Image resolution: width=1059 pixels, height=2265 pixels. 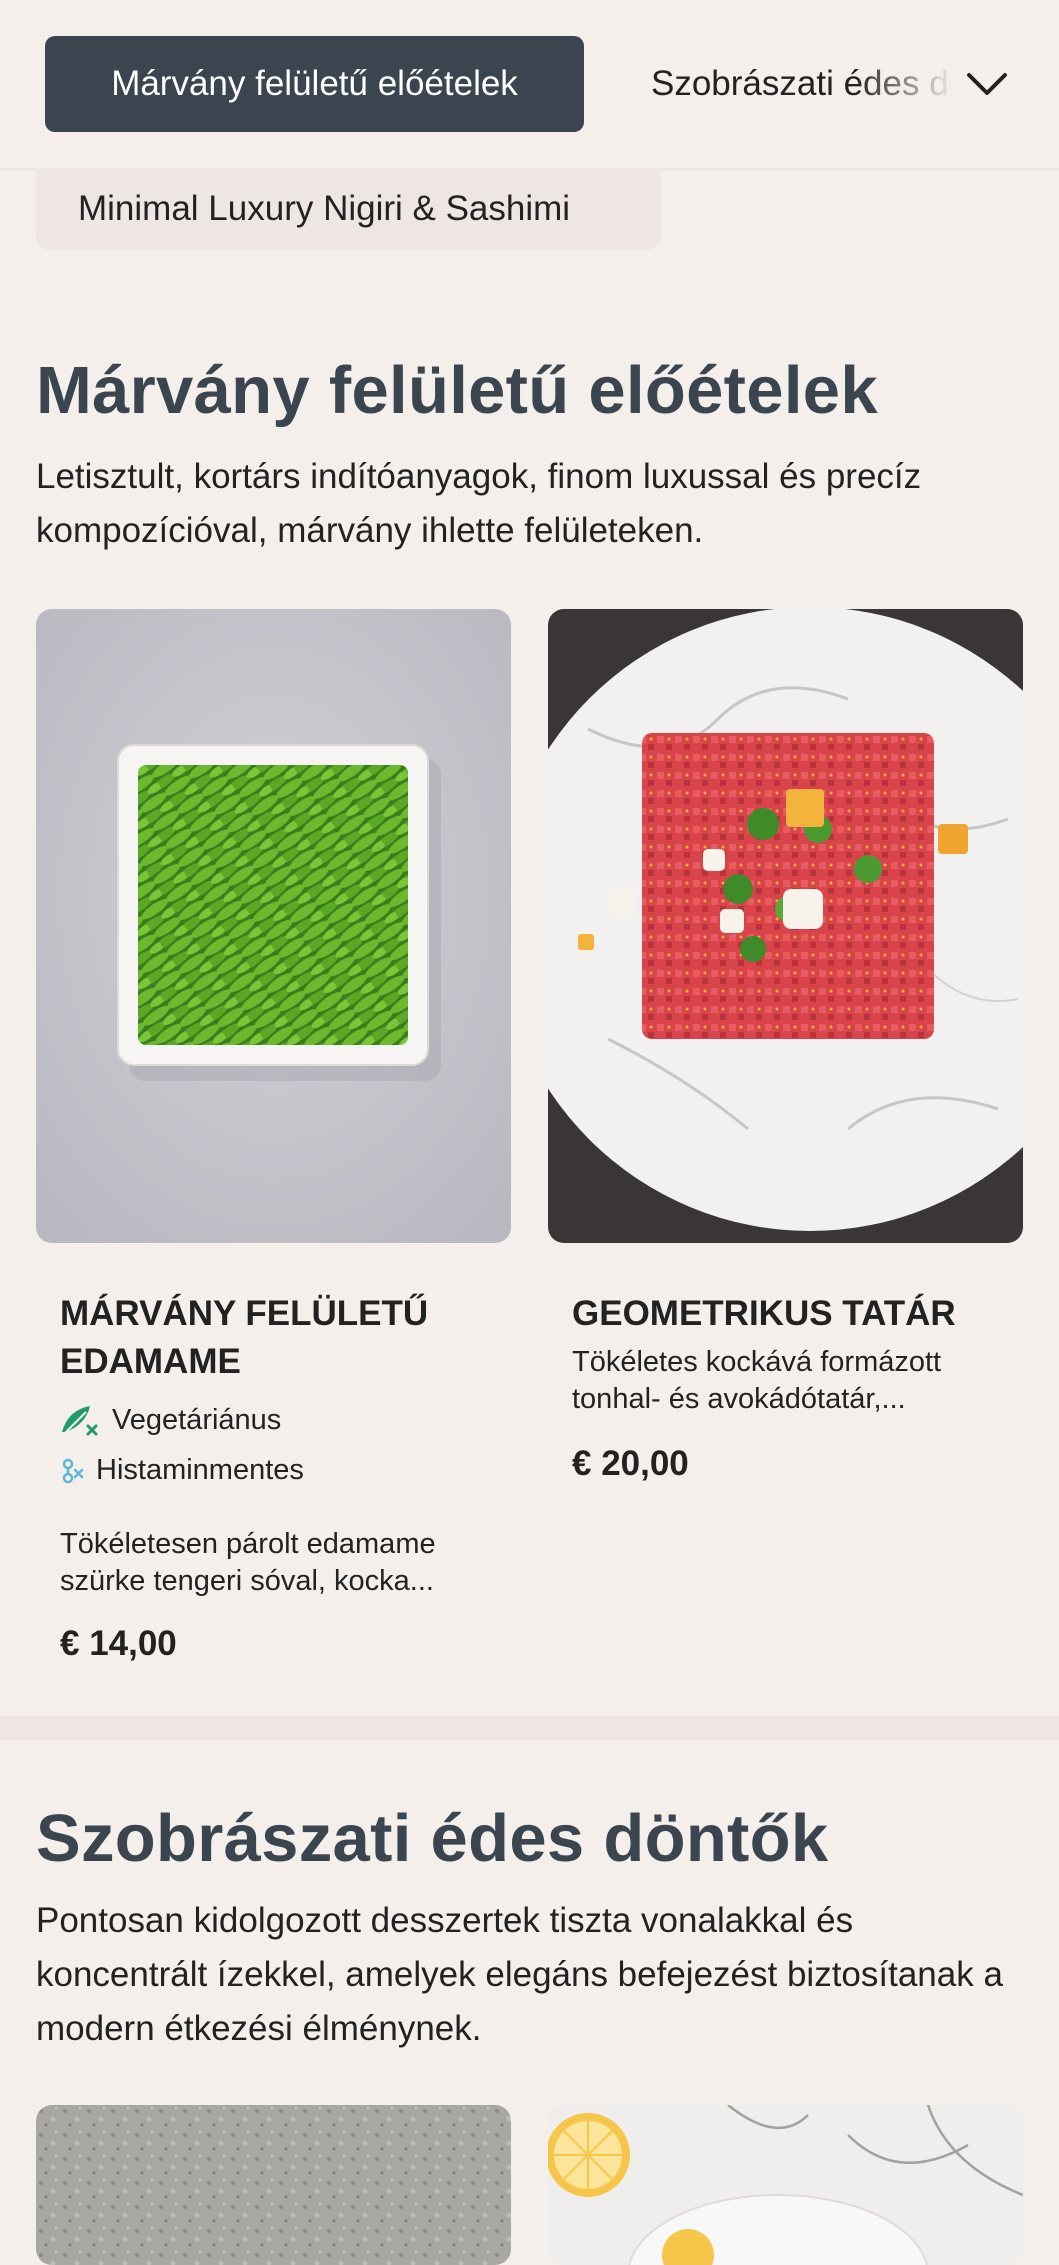 I want to click on dish-price: € 14,00, so click(x=118, y=1643).